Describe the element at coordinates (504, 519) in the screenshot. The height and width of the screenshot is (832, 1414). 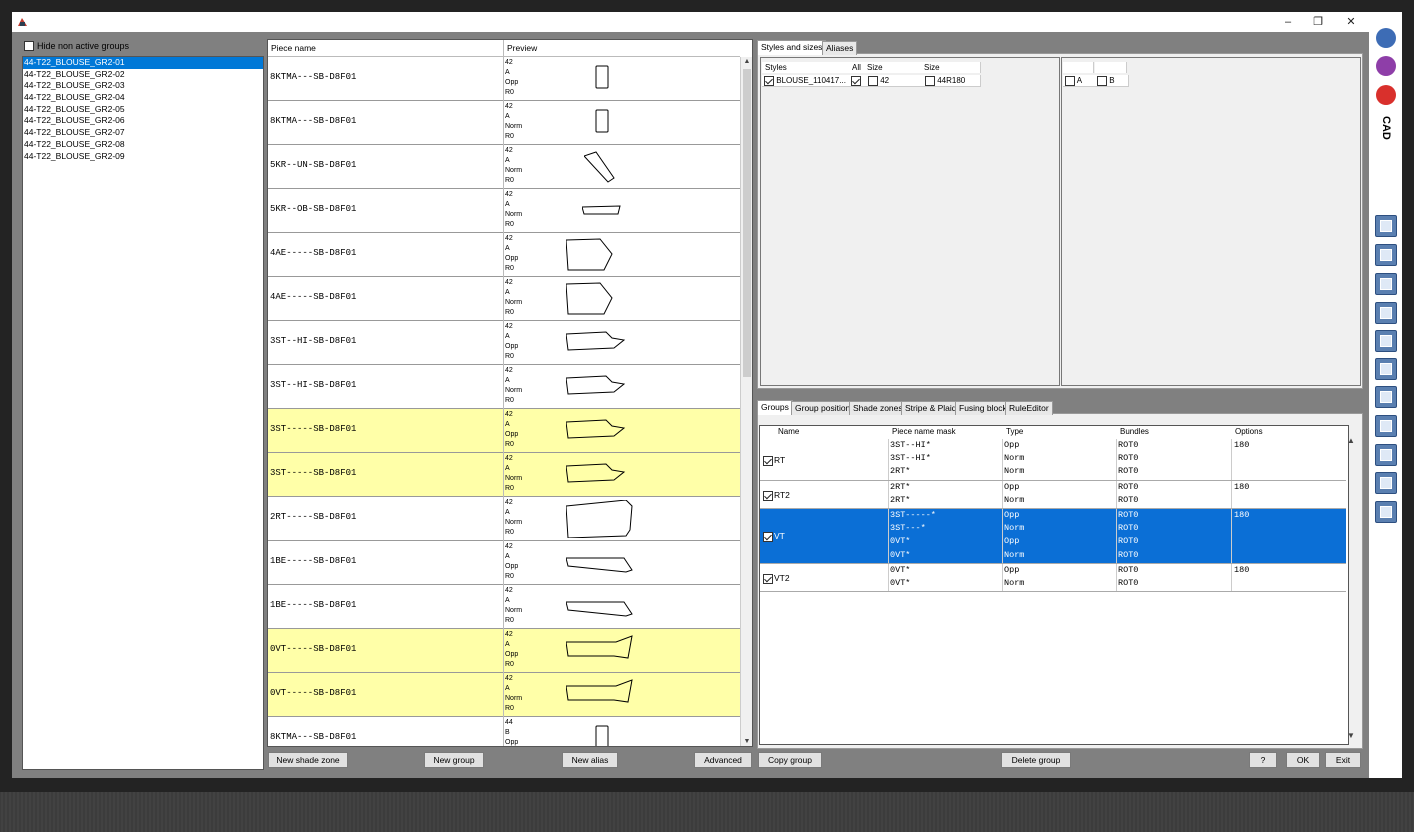
I see `piece-row: 2RT-----SB-D8F01 42 A Norm R0` at that location.